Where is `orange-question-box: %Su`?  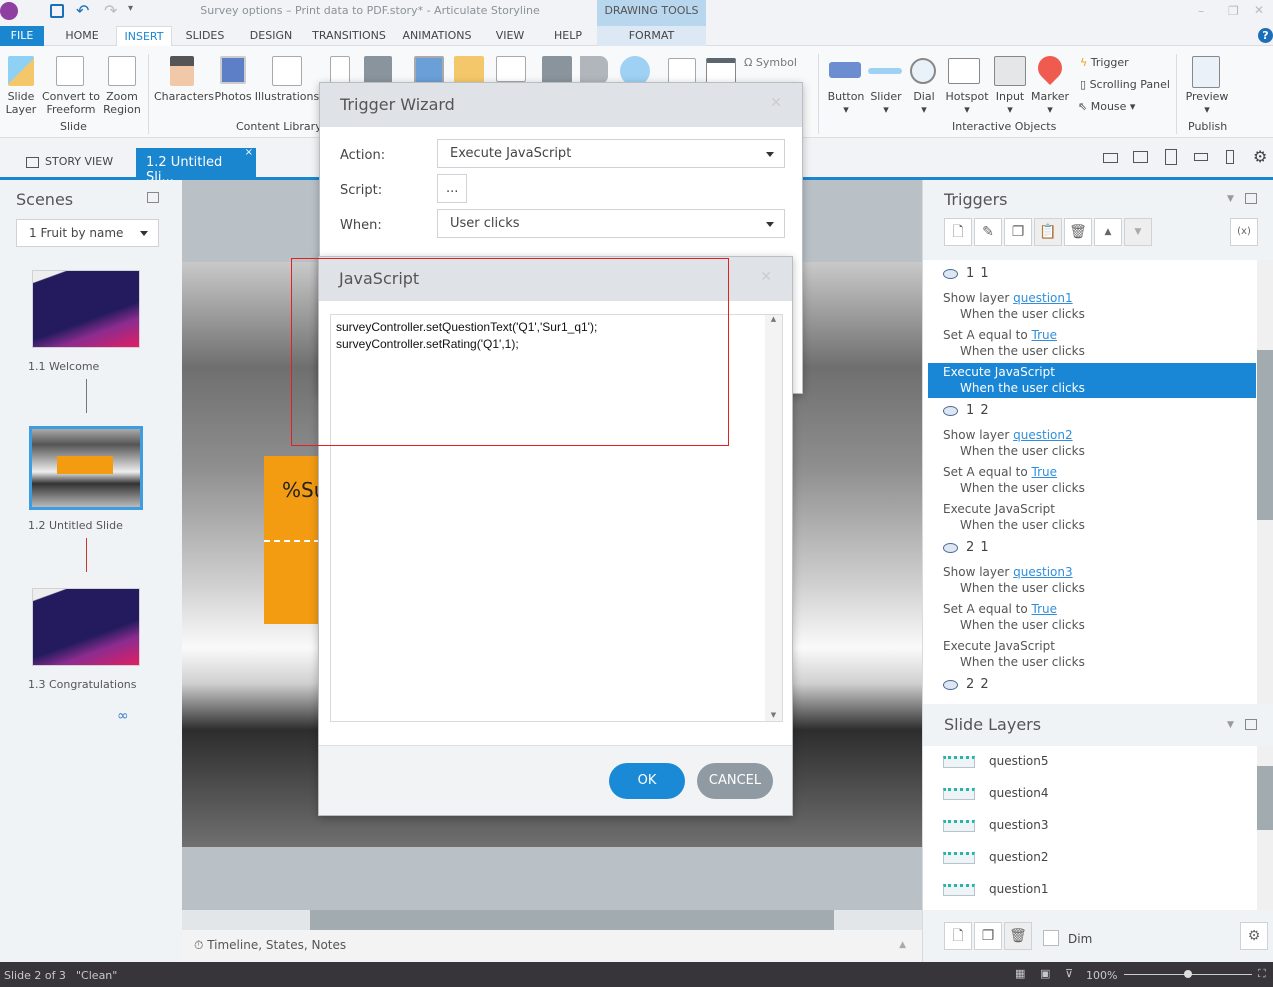 orange-question-box: %Su is located at coordinates (292, 540).